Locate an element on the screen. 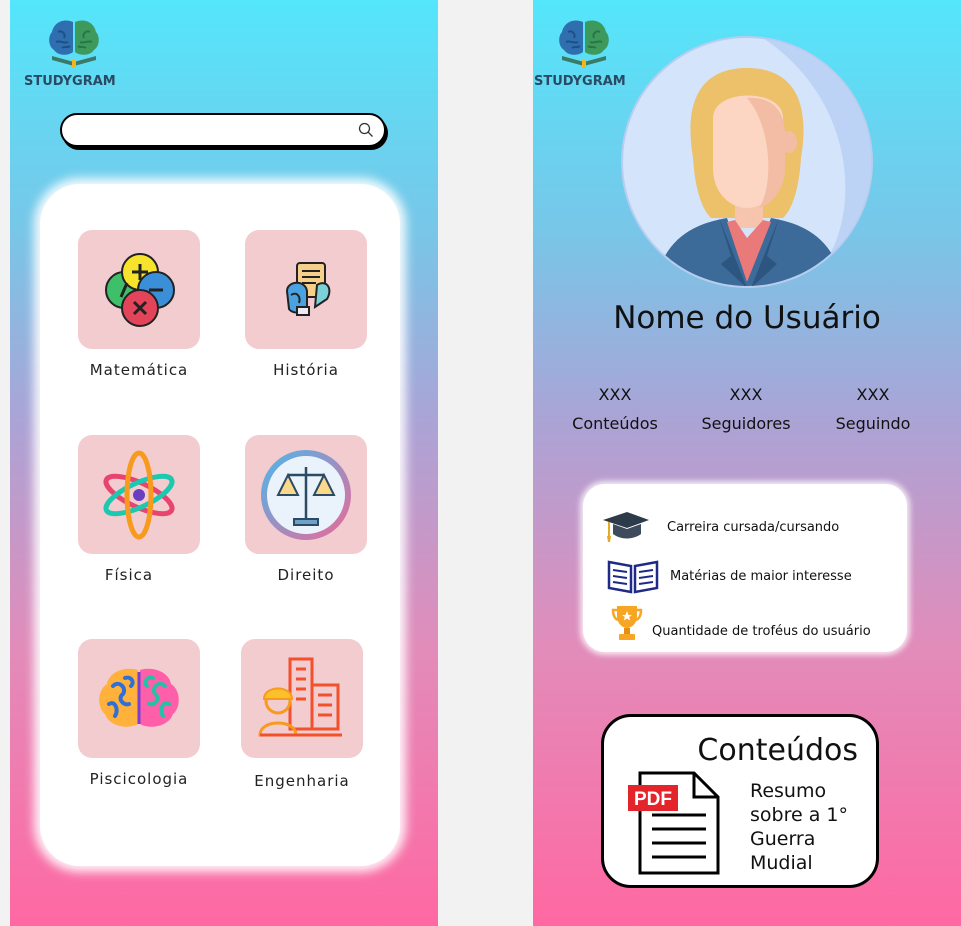 This screenshot has height=926, width=961. subject-card-engenharia: Engenharia is located at coordinates (302, 714).